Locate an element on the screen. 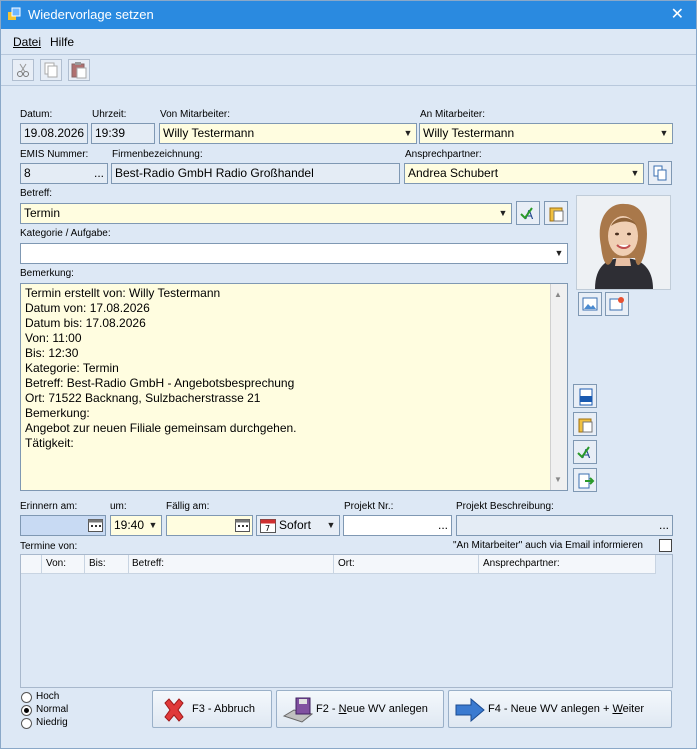 This screenshot has height=750, width=698. copy-button is located at coordinates (51, 70).